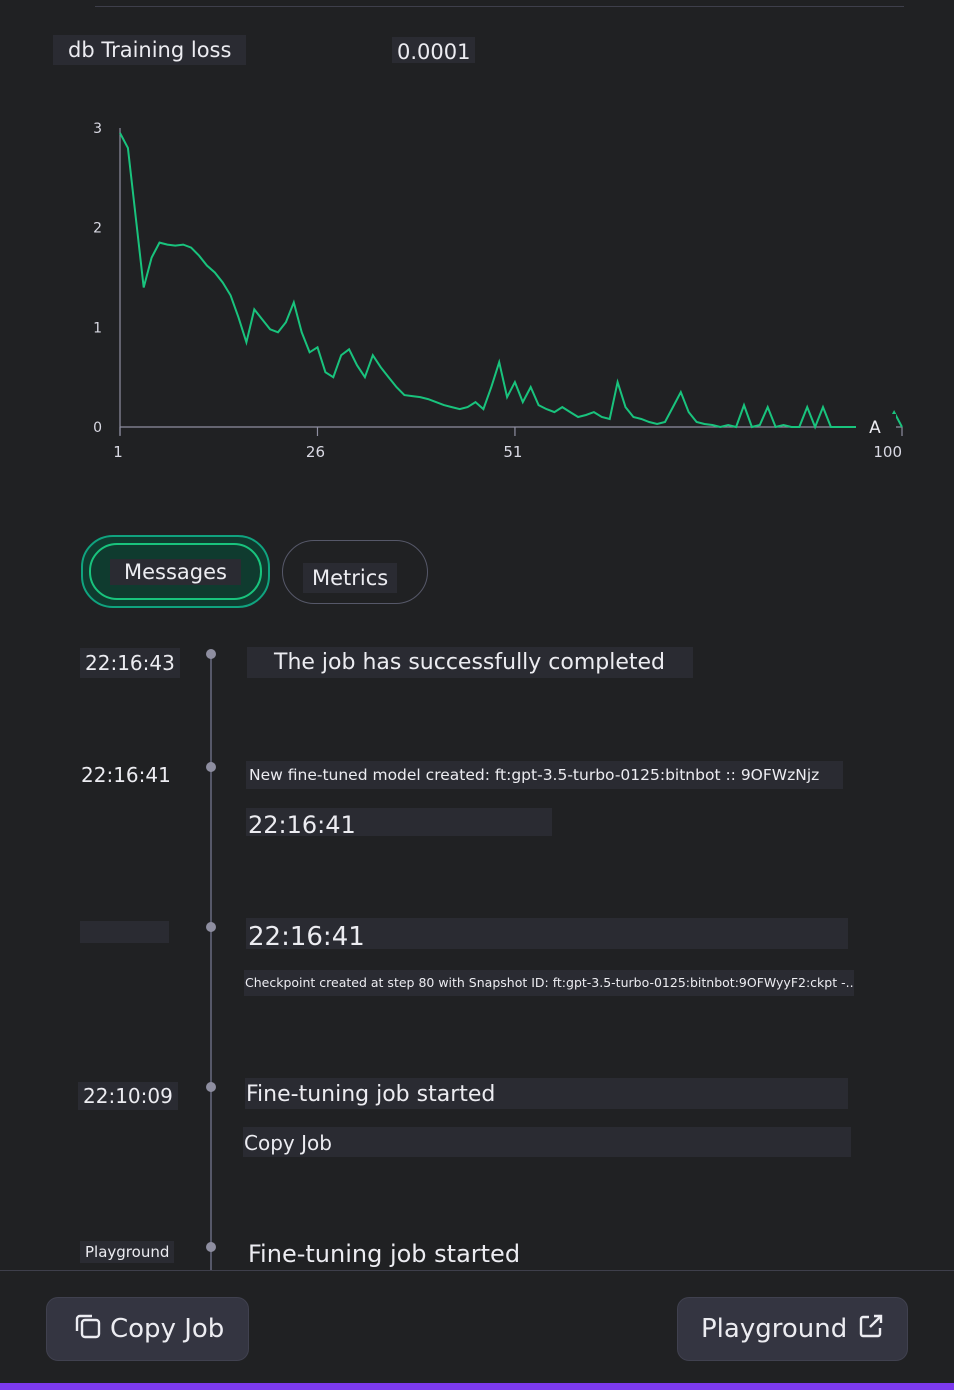 The image size is (954, 1390). I want to click on timeline-line, so click(211, 962).